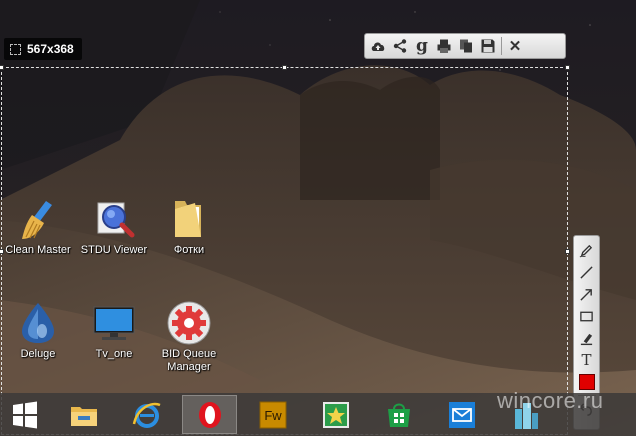  Describe the element at coordinates (587, 316) in the screenshot. I see `rectangle-icon` at that location.